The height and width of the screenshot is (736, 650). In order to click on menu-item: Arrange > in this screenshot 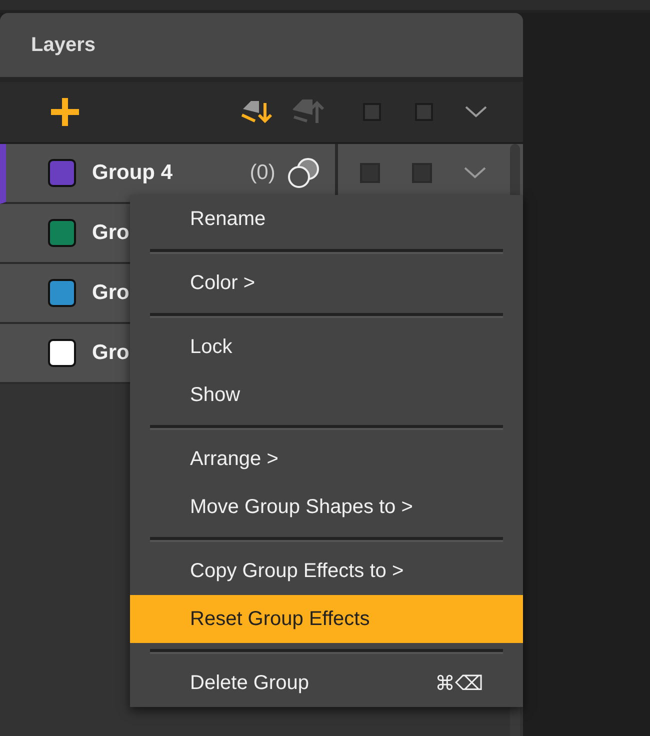, I will do `click(326, 459)`.